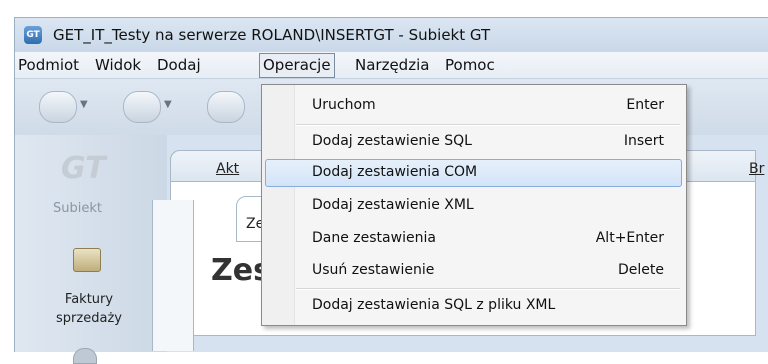 The height and width of the screenshot is (364, 768). I want to click on menu-item-label: Uruchom, so click(344, 105).